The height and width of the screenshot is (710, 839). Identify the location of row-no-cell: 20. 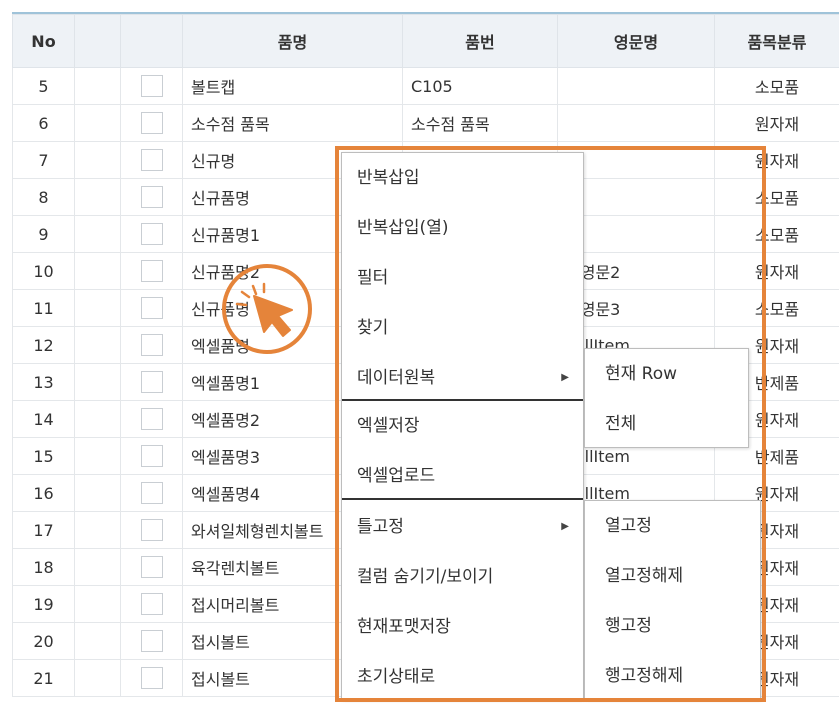
(44, 641).